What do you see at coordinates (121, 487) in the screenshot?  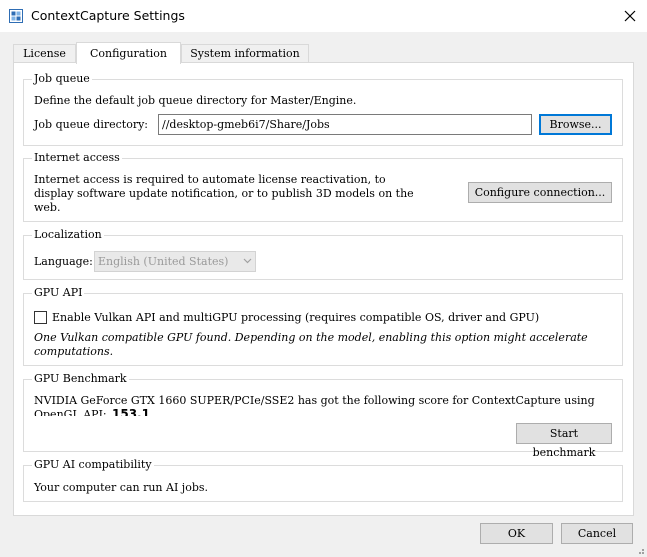 I see `gpu-ai-text: Your computer can run AI jobs.` at bounding box center [121, 487].